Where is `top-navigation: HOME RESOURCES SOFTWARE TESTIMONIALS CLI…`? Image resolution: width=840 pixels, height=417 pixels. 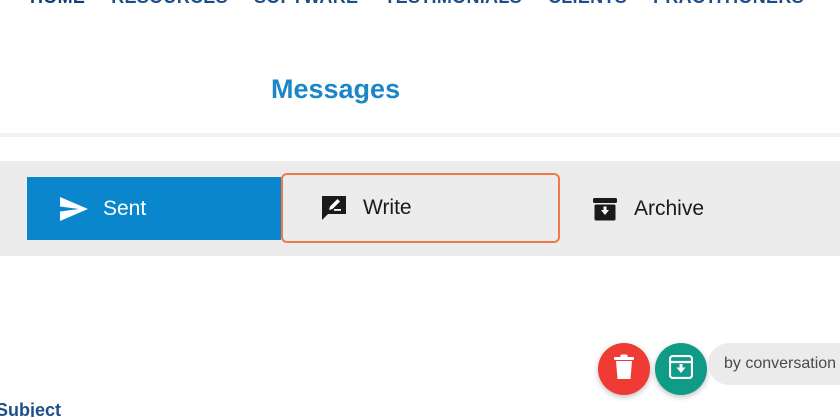 top-navigation: HOME RESOURCES SOFTWARE TESTIMONIALS CLI… is located at coordinates (417, 4).